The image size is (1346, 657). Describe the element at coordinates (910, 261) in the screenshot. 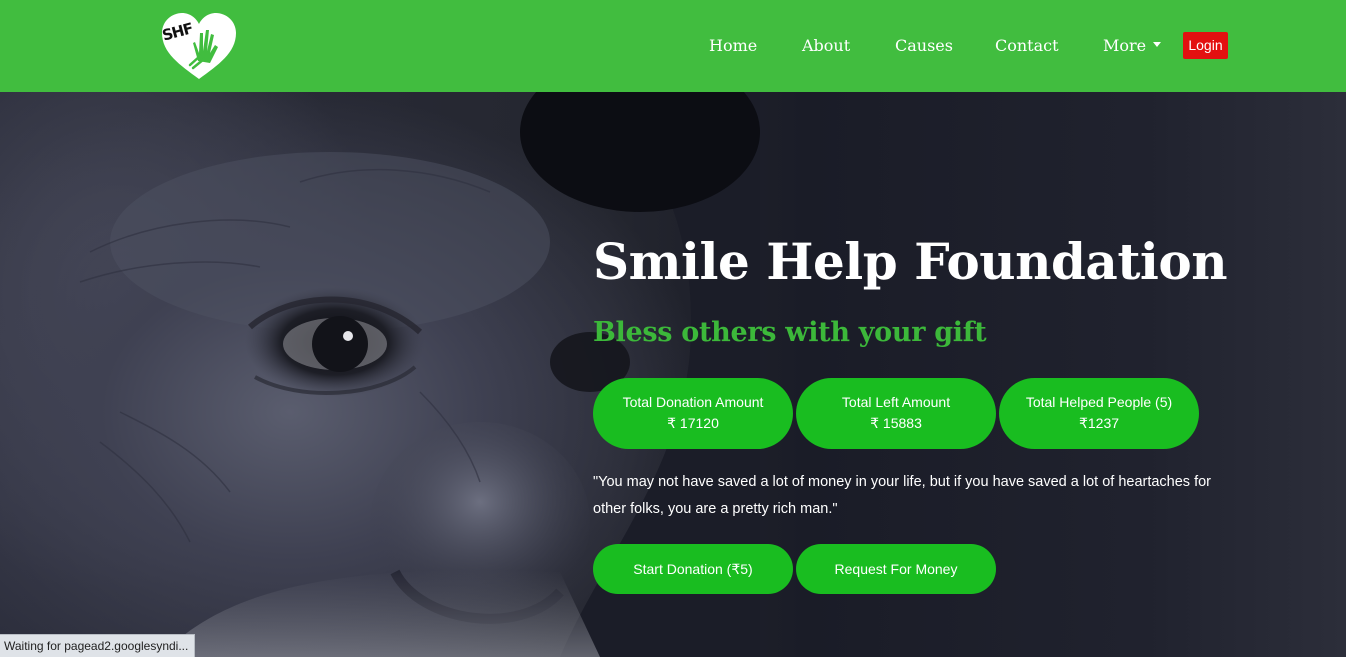

I see `hero-title: Smile Help Foundation` at that location.